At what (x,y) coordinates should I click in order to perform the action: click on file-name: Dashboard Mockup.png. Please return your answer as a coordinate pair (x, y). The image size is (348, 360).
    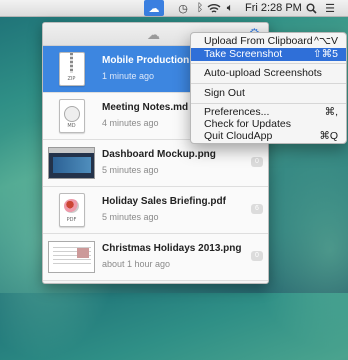
    Looking at the image, I should click on (159, 154).